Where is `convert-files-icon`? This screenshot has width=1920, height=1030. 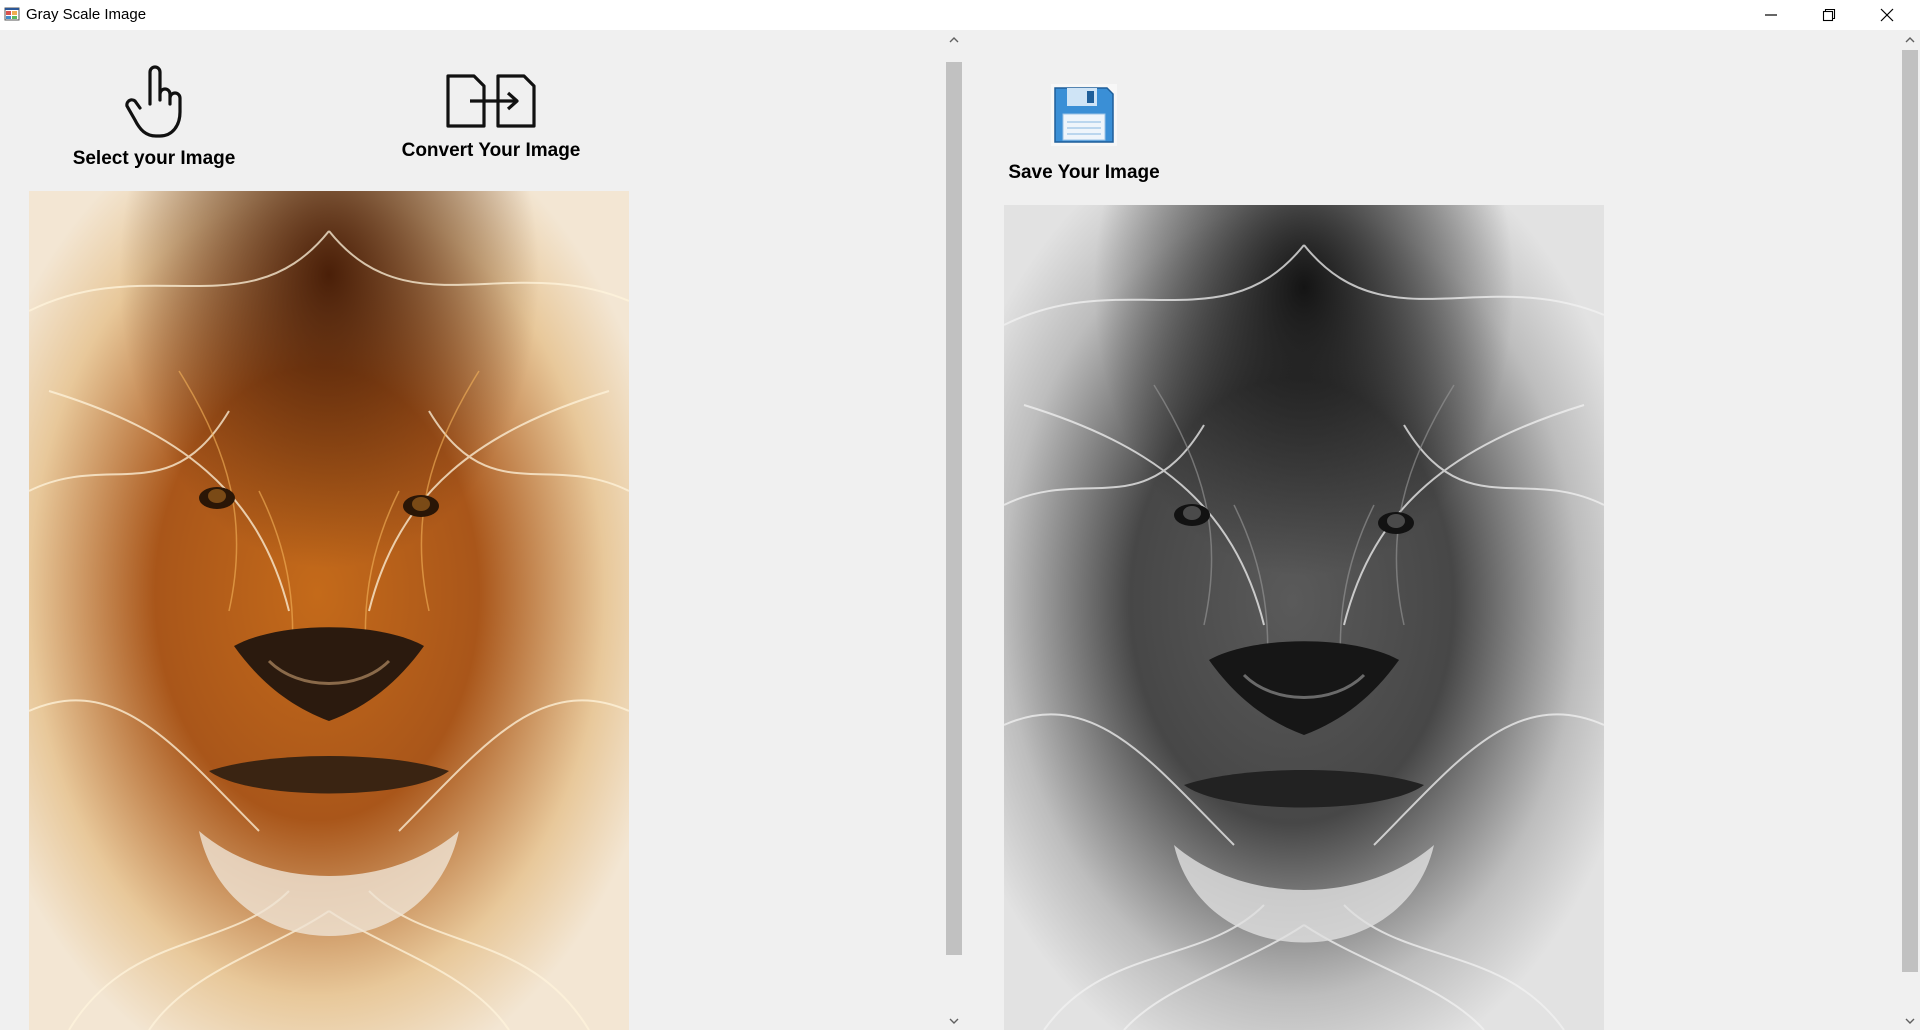 convert-files-icon is located at coordinates (491, 101).